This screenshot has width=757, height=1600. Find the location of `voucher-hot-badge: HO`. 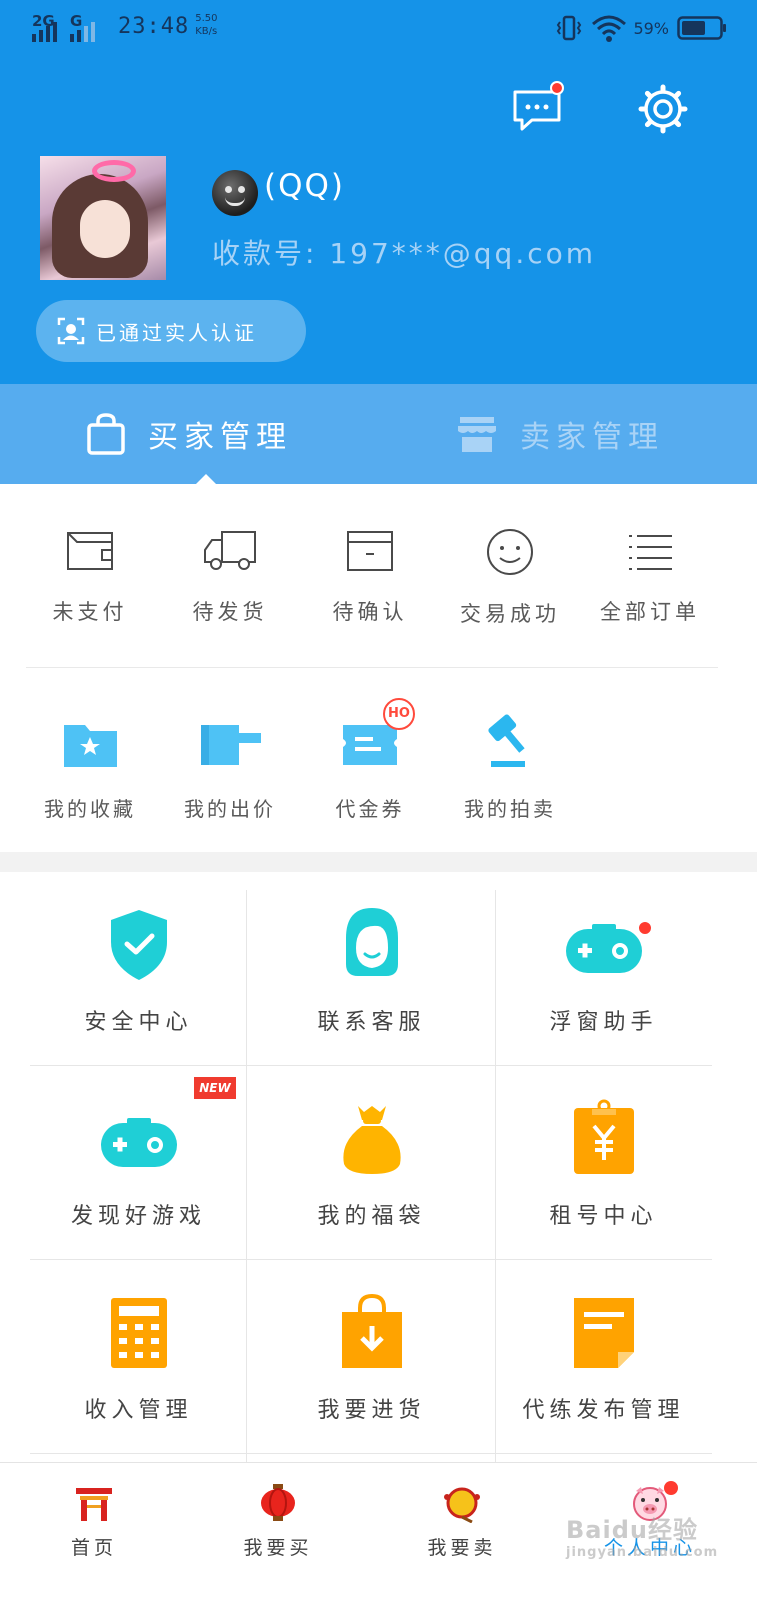

voucher-hot-badge: HO is located at coordinates (399, 714).